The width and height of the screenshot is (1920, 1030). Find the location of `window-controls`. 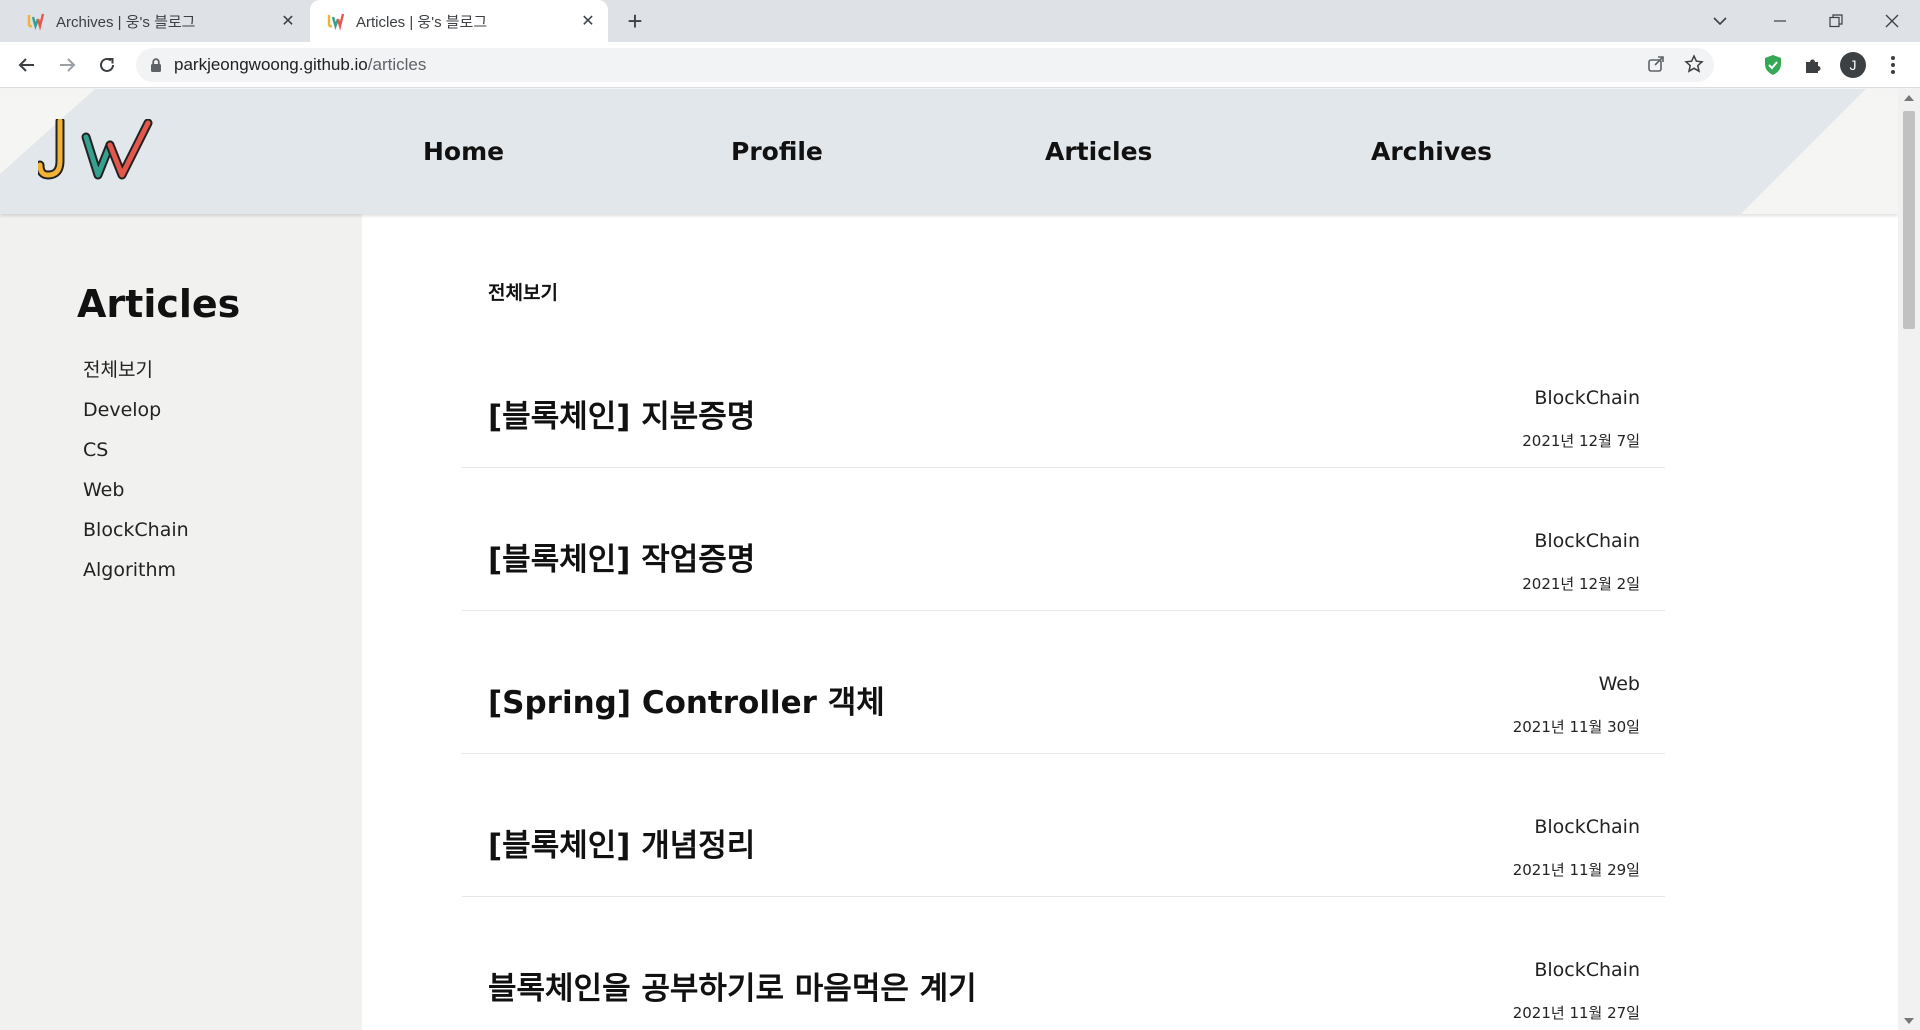

window-controls is located at coordinates (1836, 21).